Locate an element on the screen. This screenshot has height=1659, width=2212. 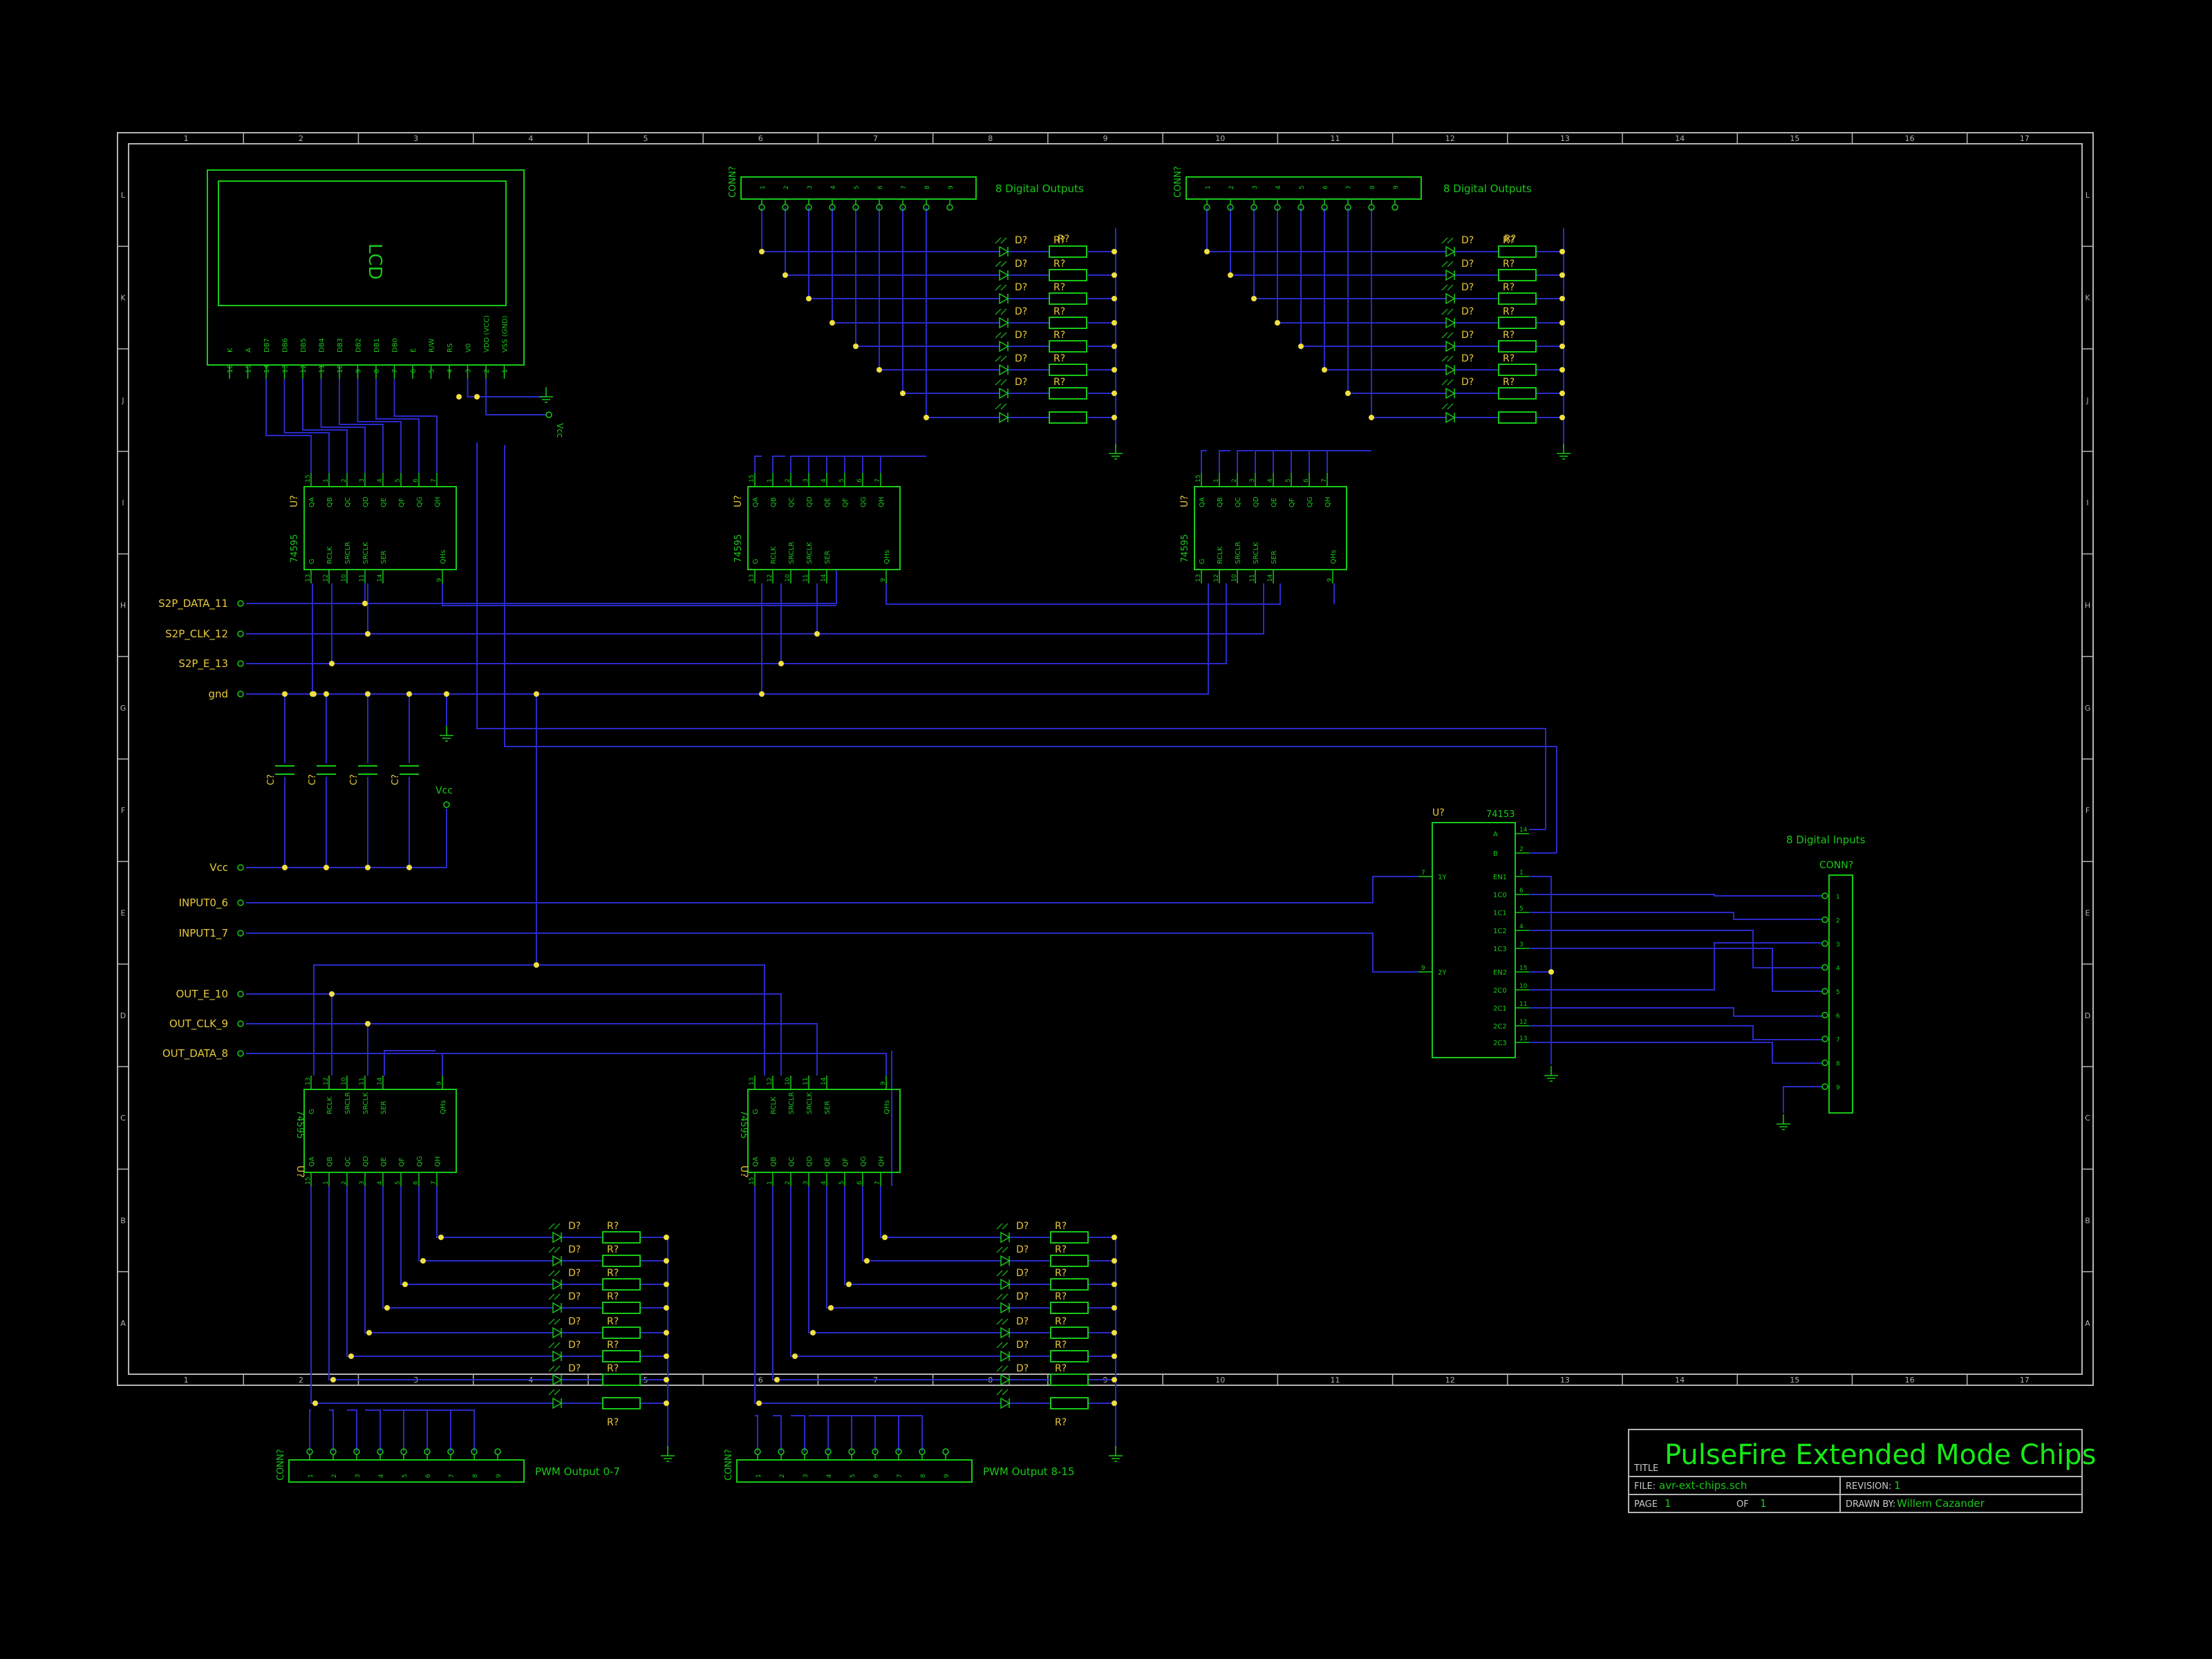
column-label: 17 is located at coordinates (2025, 138).